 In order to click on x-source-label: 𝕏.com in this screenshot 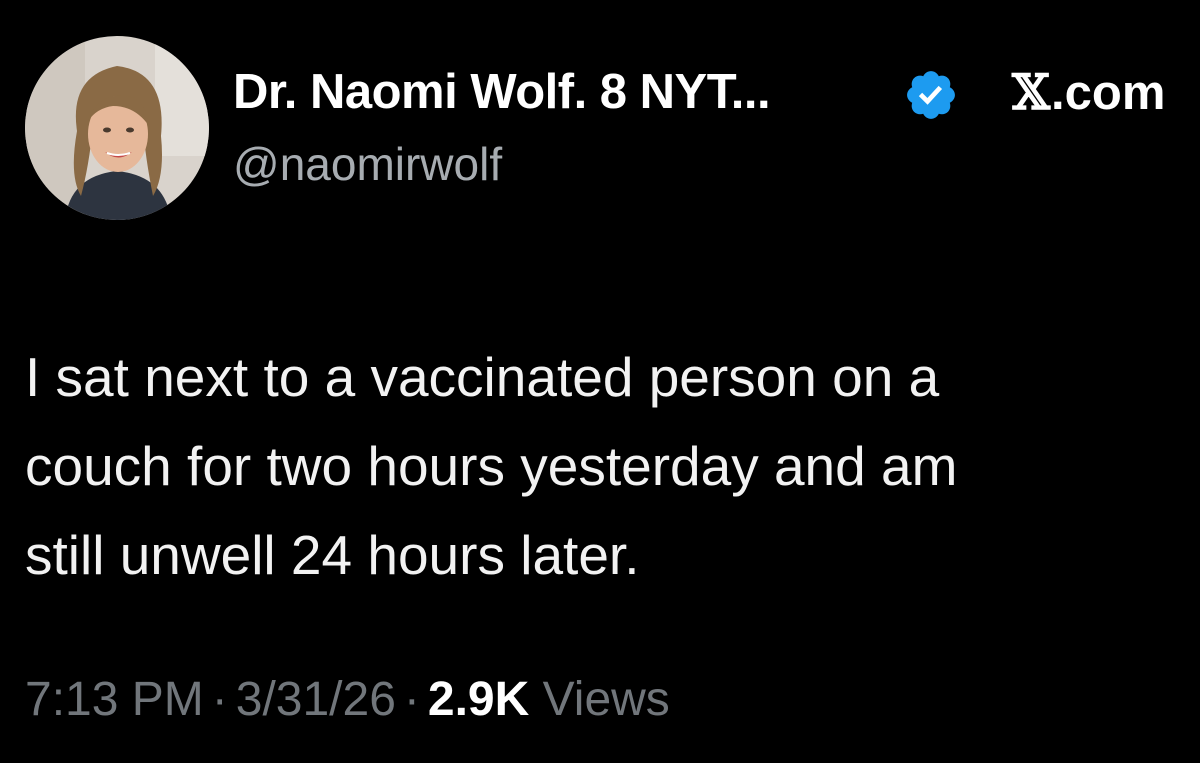, I will do `click(1088, 92)`.